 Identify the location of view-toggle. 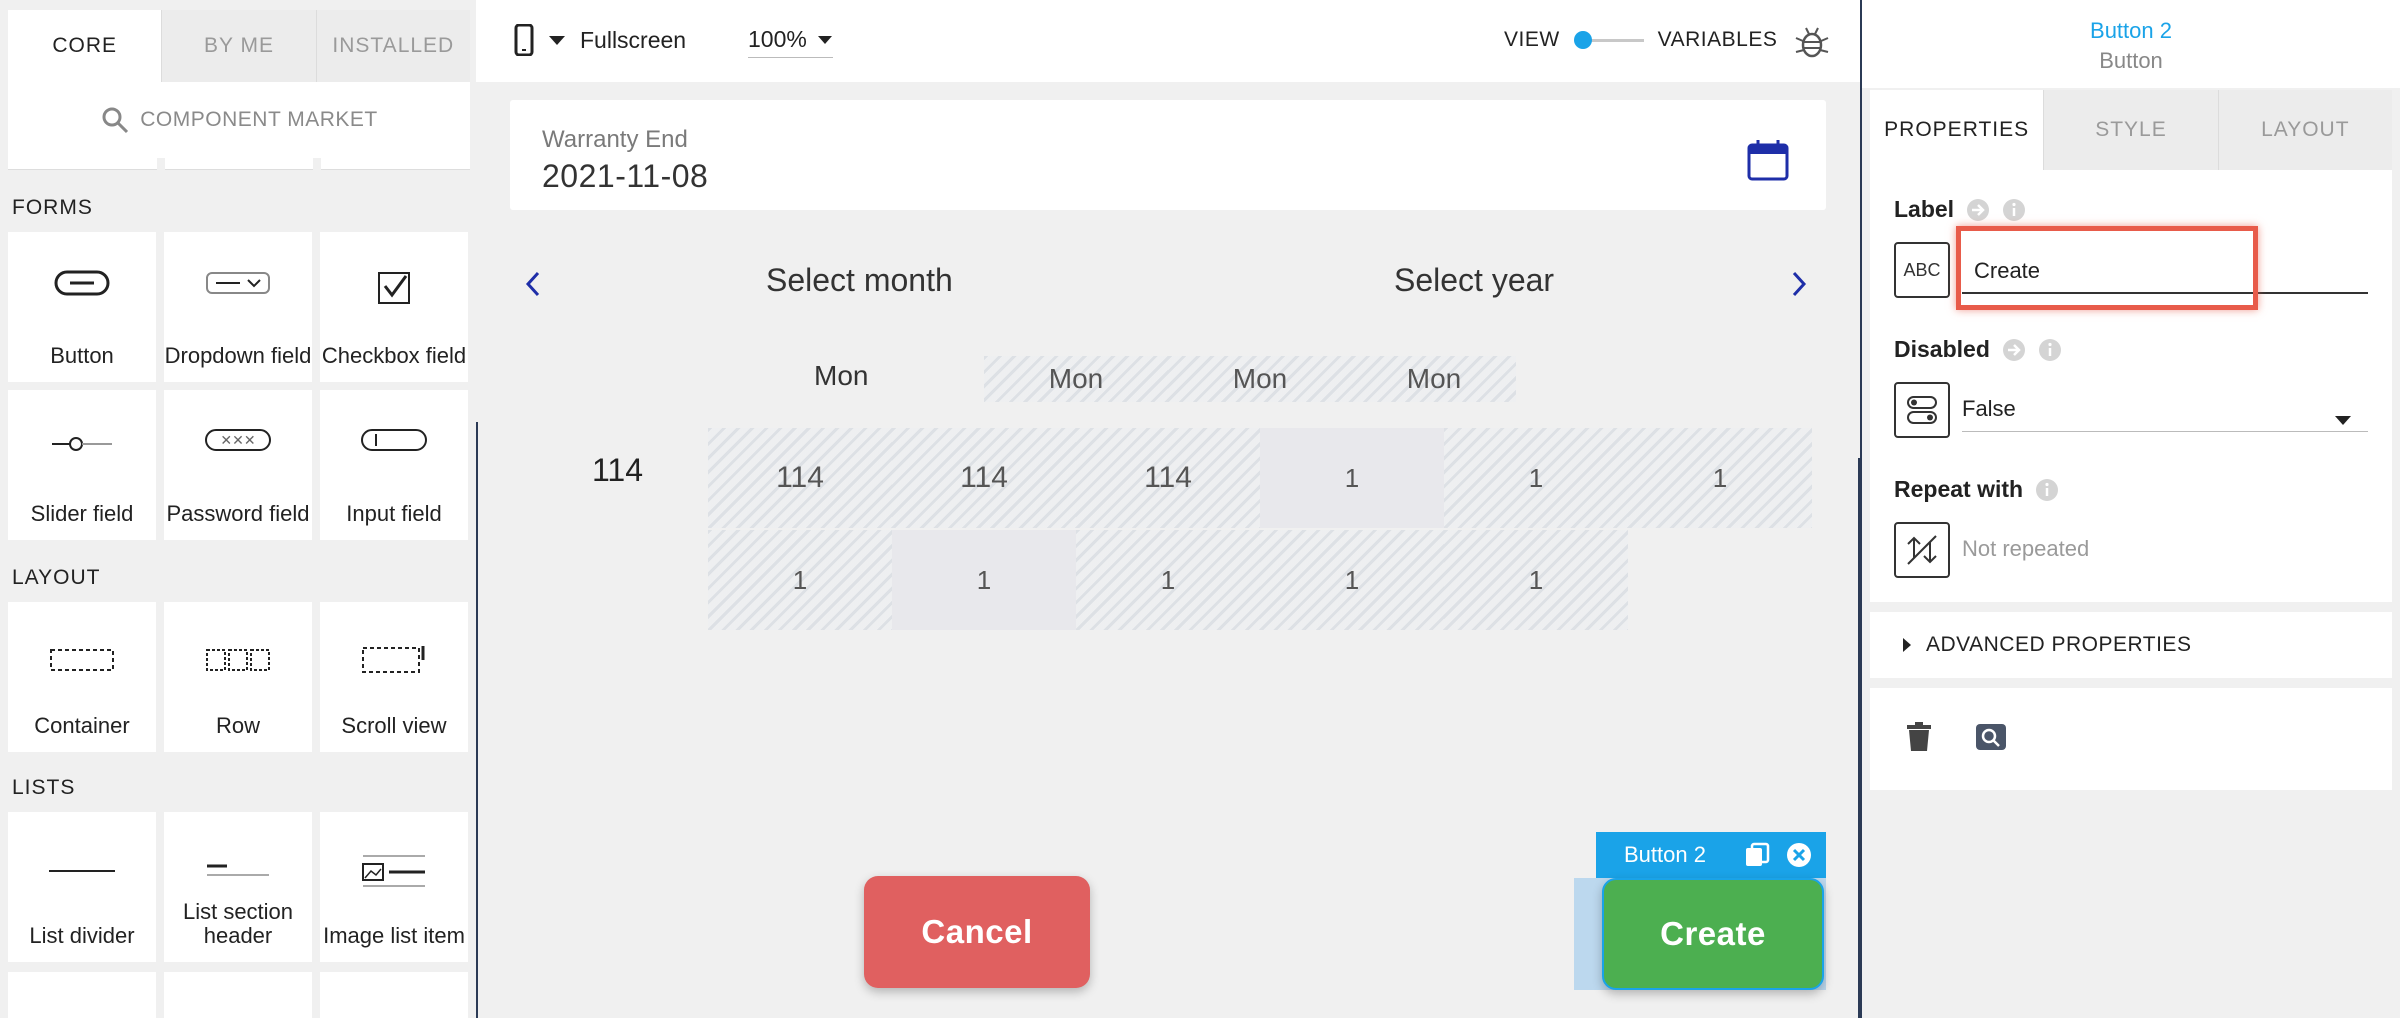
(1608, 40).